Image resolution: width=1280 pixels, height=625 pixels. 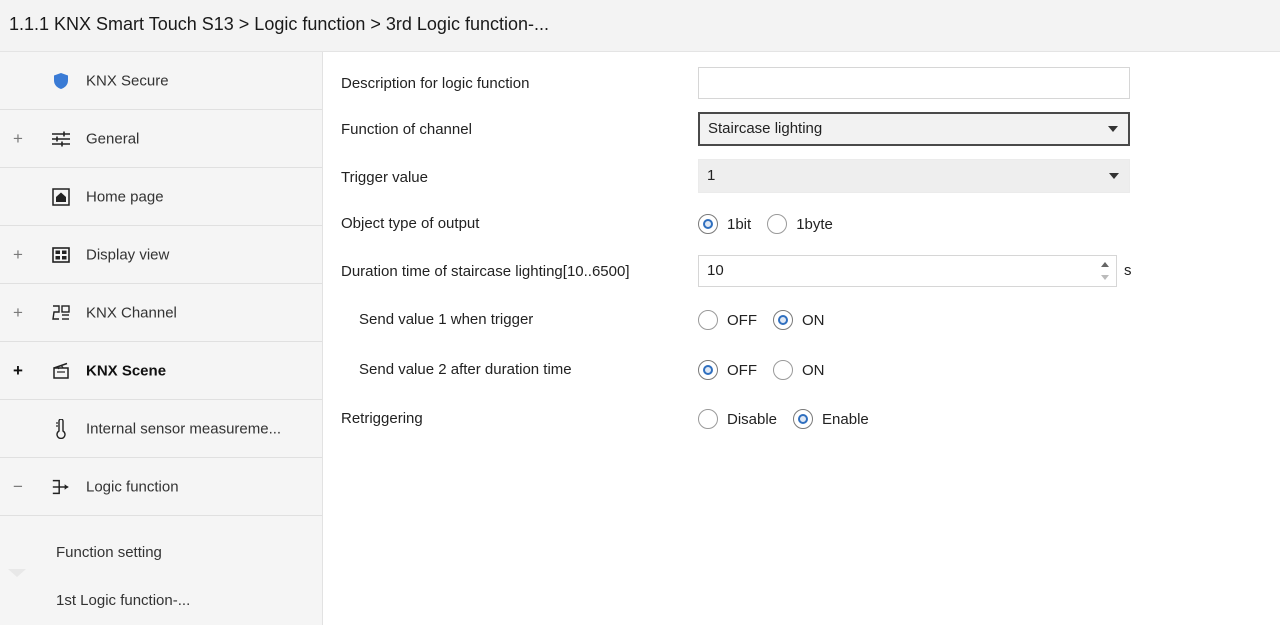 What do you see at coordinates (109, 552) in the screenshot?
I see `sidebar-subitem-function-setting: Function setting` at bounding box center [109, 552].